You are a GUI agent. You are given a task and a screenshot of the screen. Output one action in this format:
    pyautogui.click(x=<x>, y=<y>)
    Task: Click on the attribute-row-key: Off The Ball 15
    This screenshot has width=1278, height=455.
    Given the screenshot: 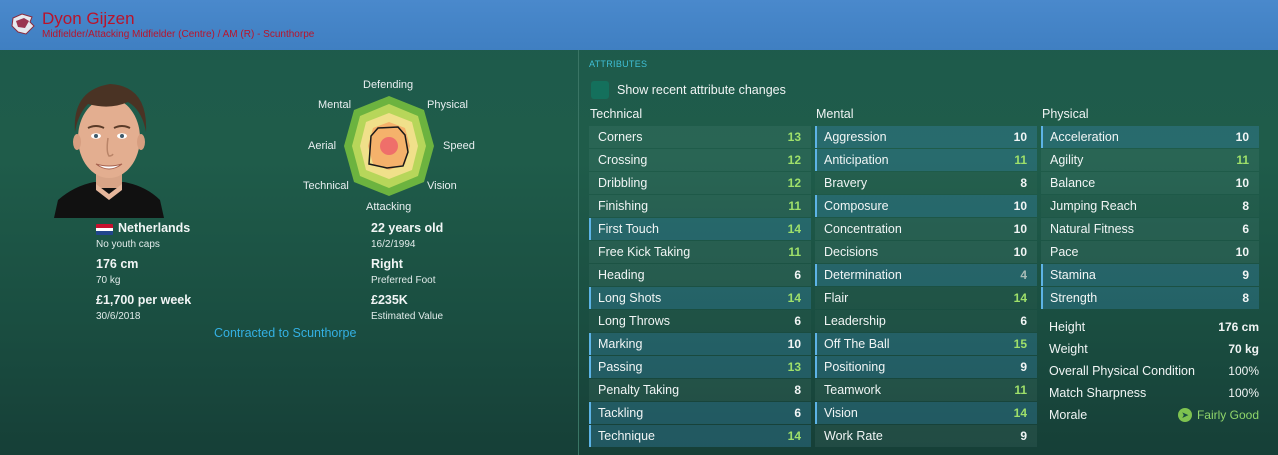 What is the action you would take?
    pyautogui.click(x=926, y=344)
    